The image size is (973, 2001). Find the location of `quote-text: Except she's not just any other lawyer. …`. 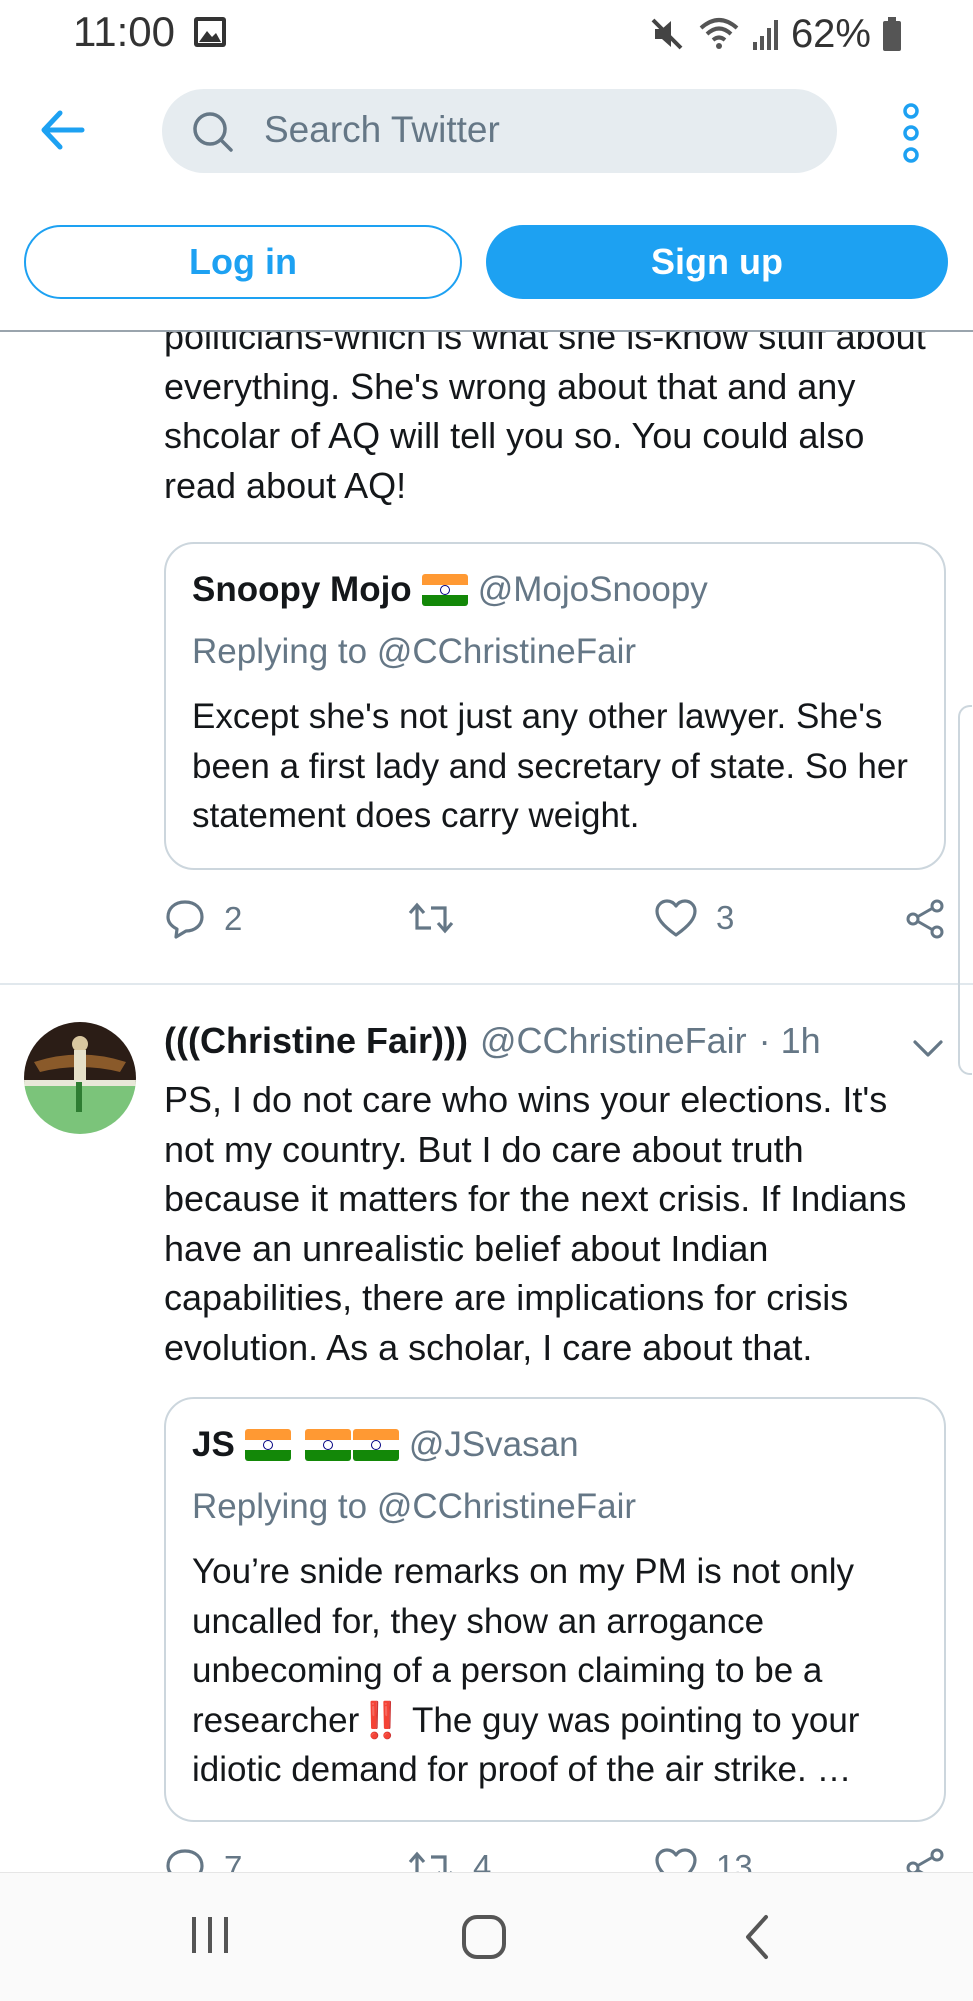

quote-text: Except she's not just any other lawyer. … is located at coordinates (550, 766).